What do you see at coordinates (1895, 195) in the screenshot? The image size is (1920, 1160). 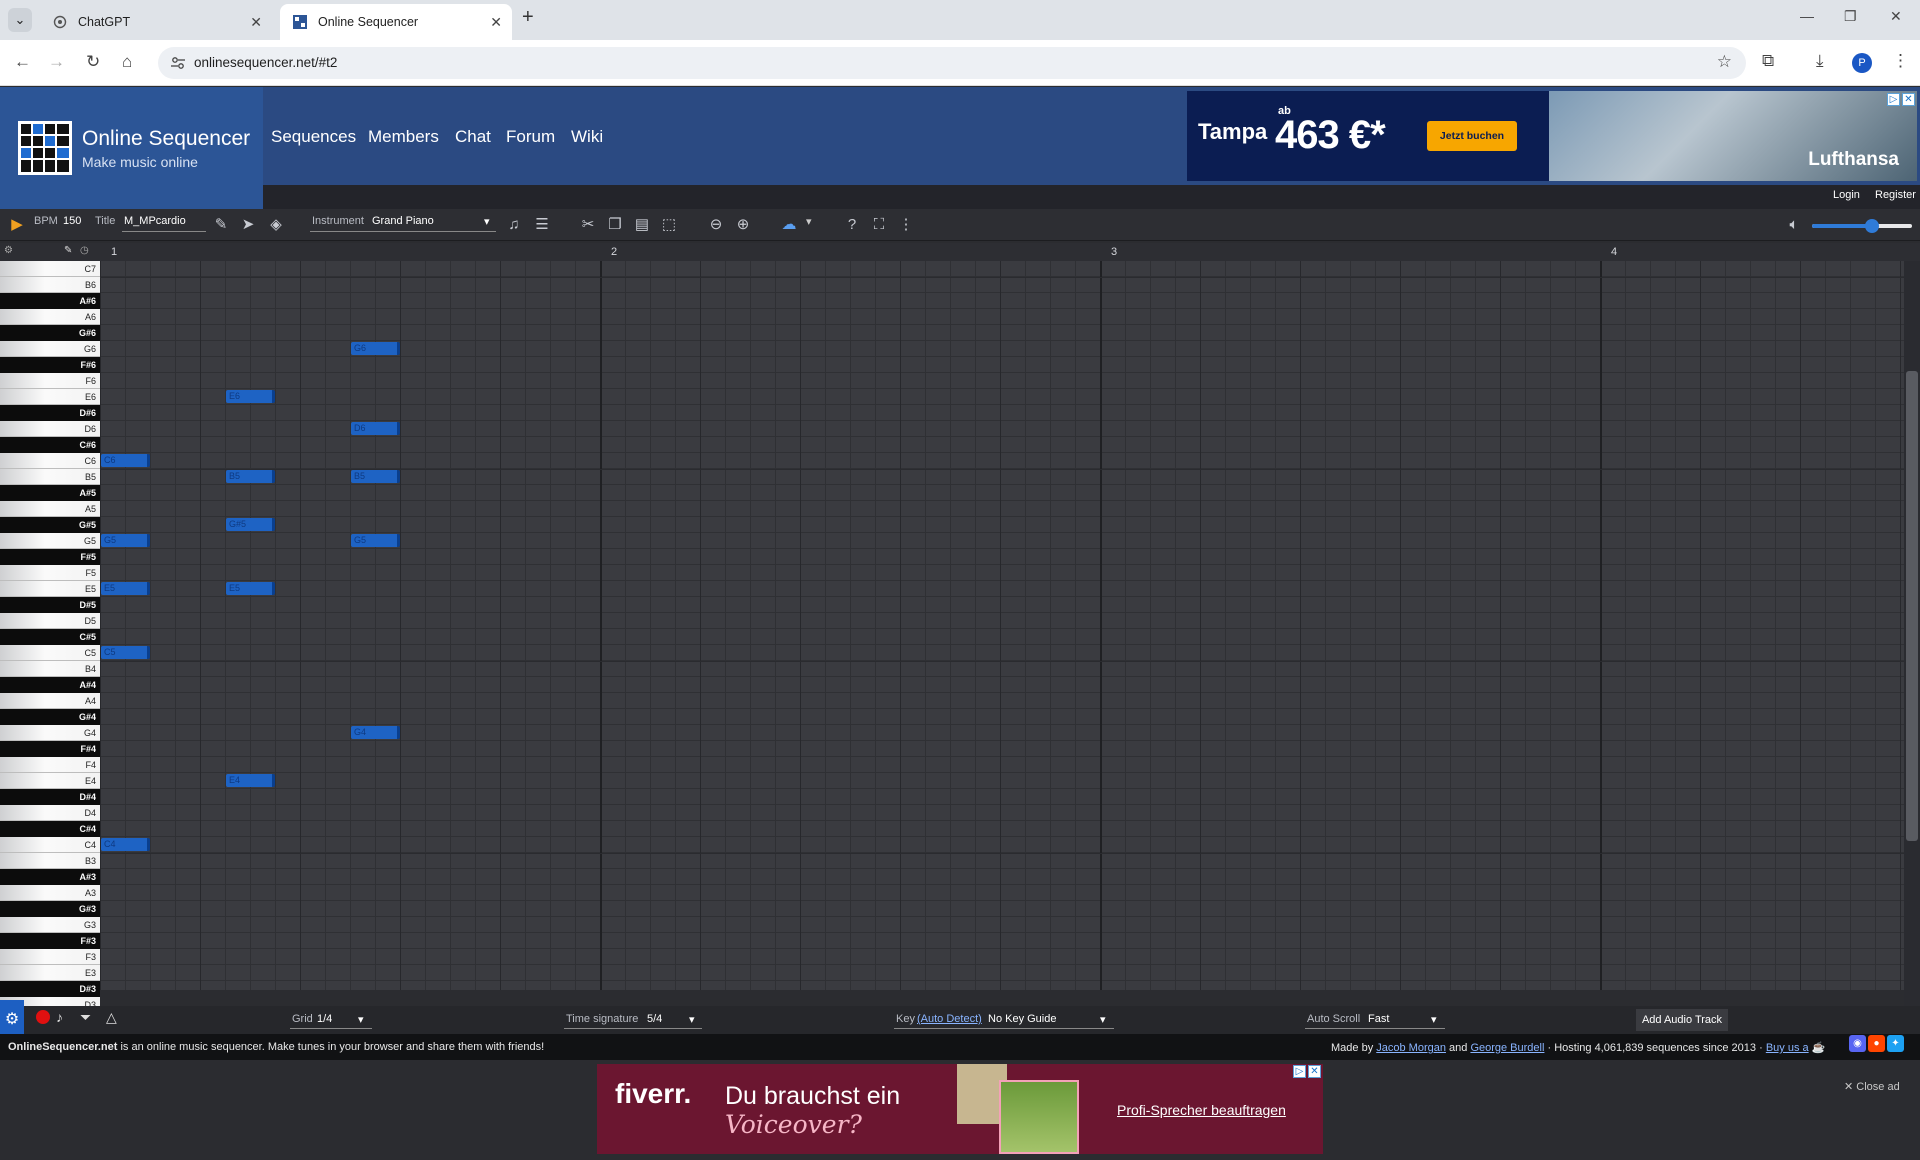 I see `register-link: Register` at bounding box center [1895, 195].